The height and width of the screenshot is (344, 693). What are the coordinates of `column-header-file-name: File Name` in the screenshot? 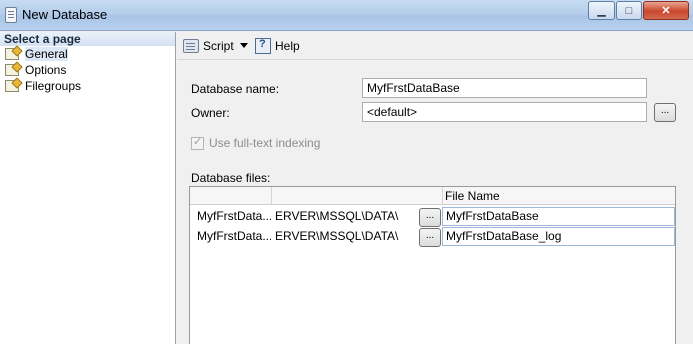 It's located at (472, 196).